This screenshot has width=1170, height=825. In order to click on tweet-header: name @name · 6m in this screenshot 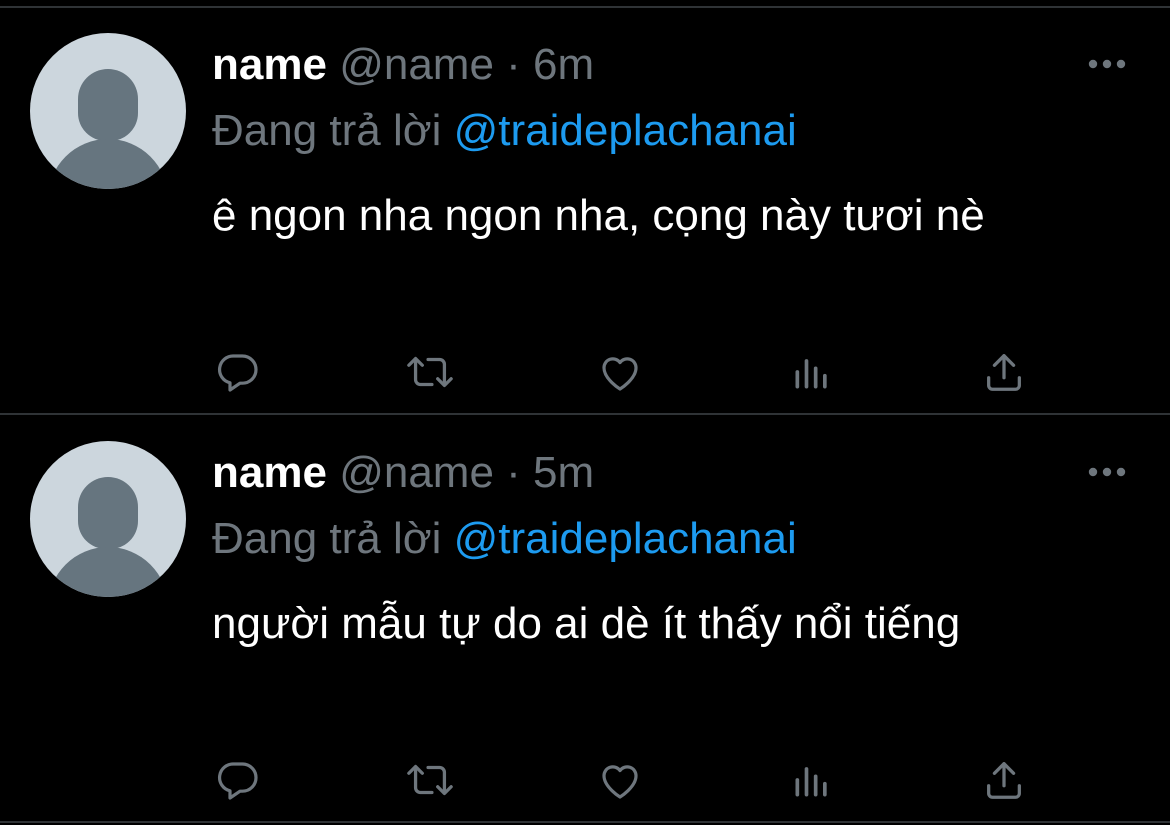, I will do `click(403, 65)`.